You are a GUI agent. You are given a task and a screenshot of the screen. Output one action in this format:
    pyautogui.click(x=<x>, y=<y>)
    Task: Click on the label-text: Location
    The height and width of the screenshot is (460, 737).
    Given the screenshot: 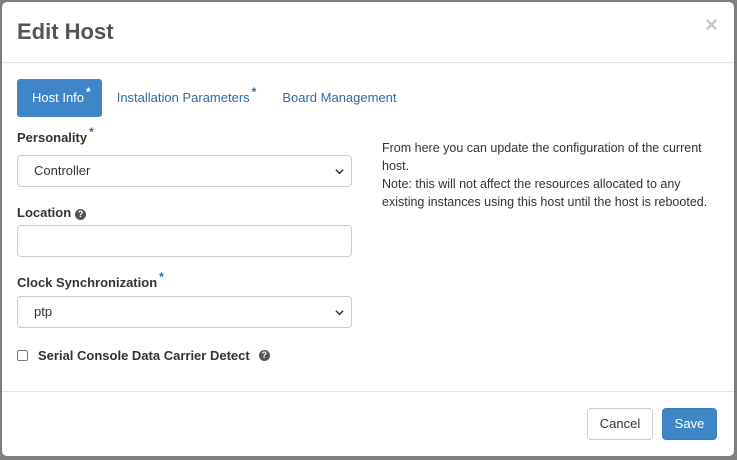 What is the action you would take?
    pyautogui.click(x=44, y=212)
    